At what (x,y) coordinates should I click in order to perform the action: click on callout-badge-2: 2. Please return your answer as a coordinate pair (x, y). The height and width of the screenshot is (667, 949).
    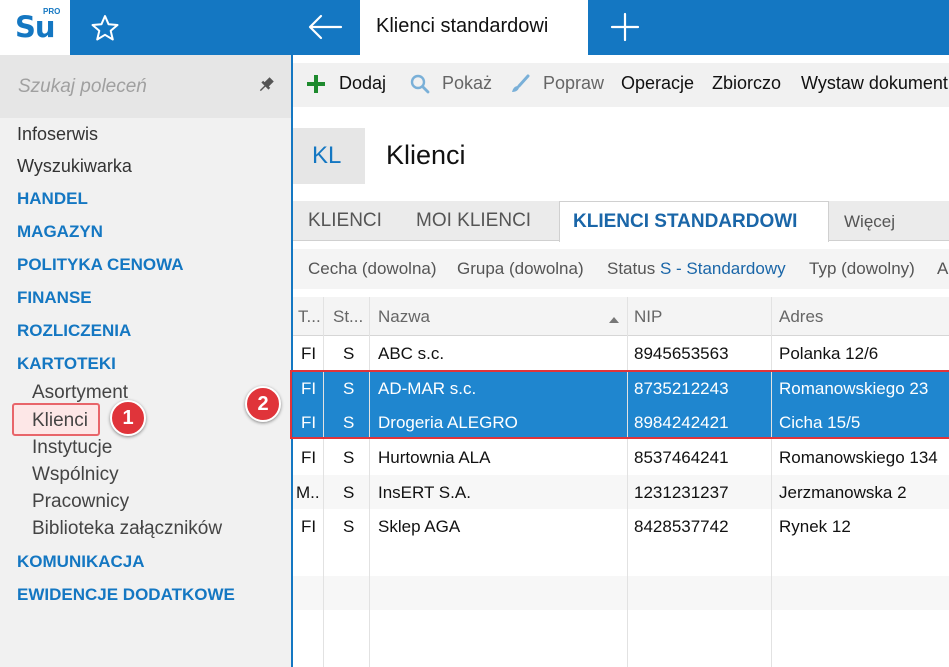
    Looking at the image, I should click on (263, 404).